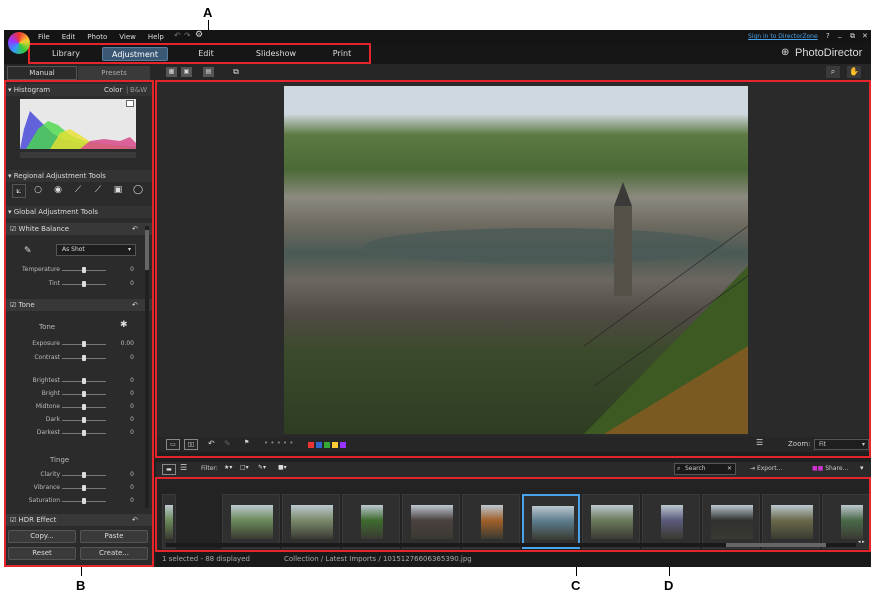 The width and height of the screenshot is (873, 594). I want to click on menu-file: File, so click(44, 37).